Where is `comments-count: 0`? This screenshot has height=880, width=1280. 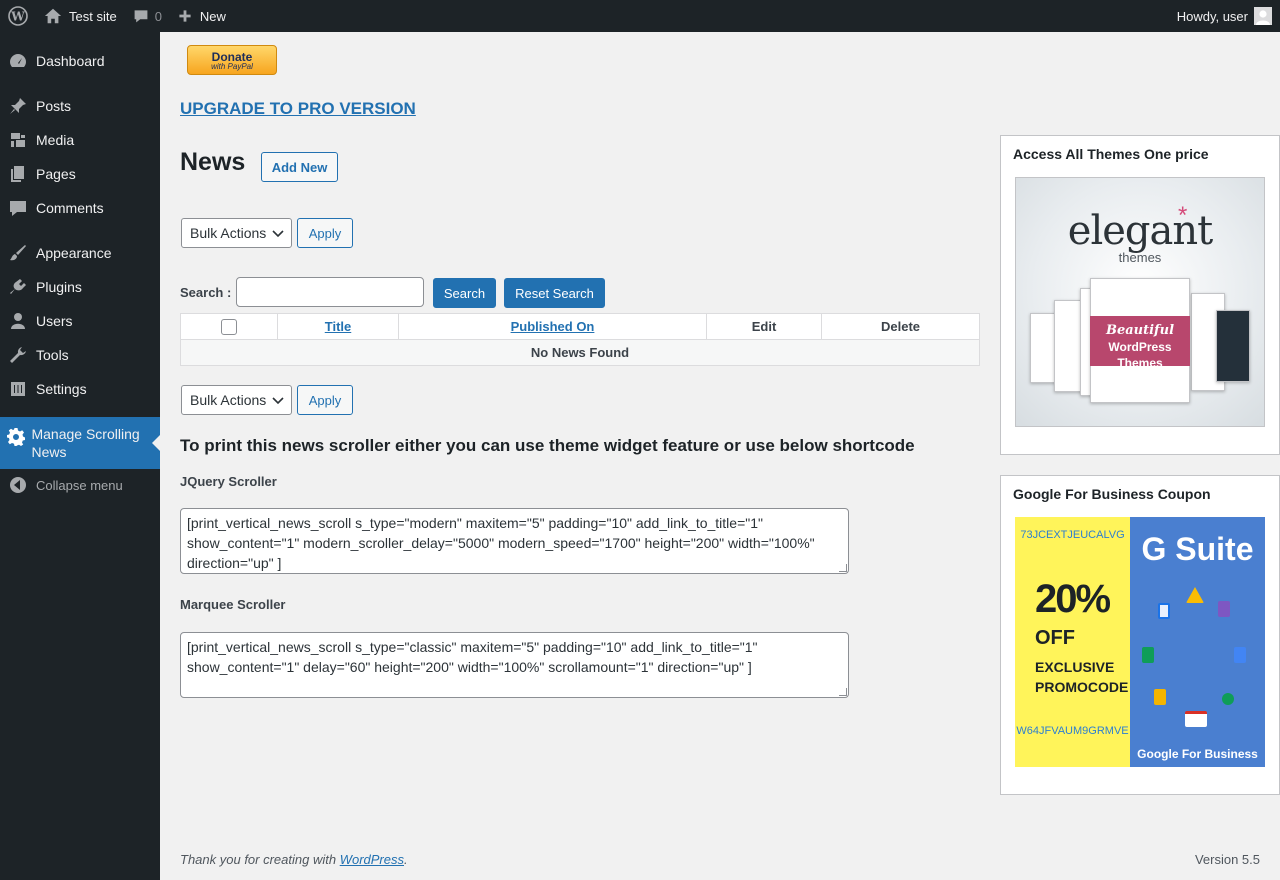
comments-count: 0 is located at coordinates (158, 16).